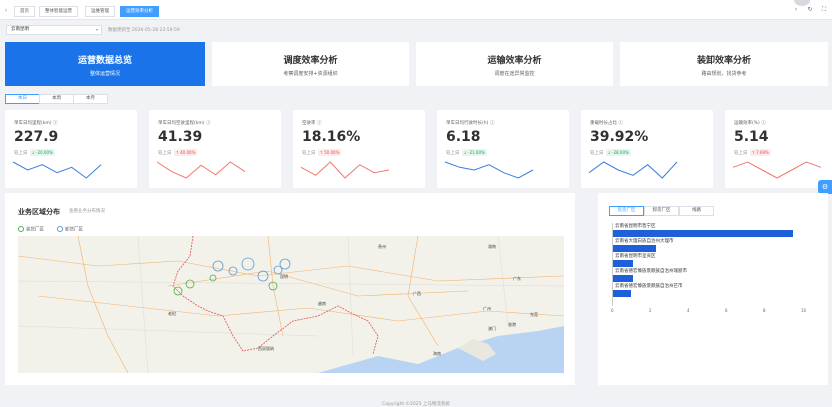 The height and width of the screenshot is (407, 832). Describe the element at coordinates (359, 149) in the screenshot. I see `metric-card: 空驶率 ⓘ 18.16% 较上日 ↑ 50.00%` at that location.